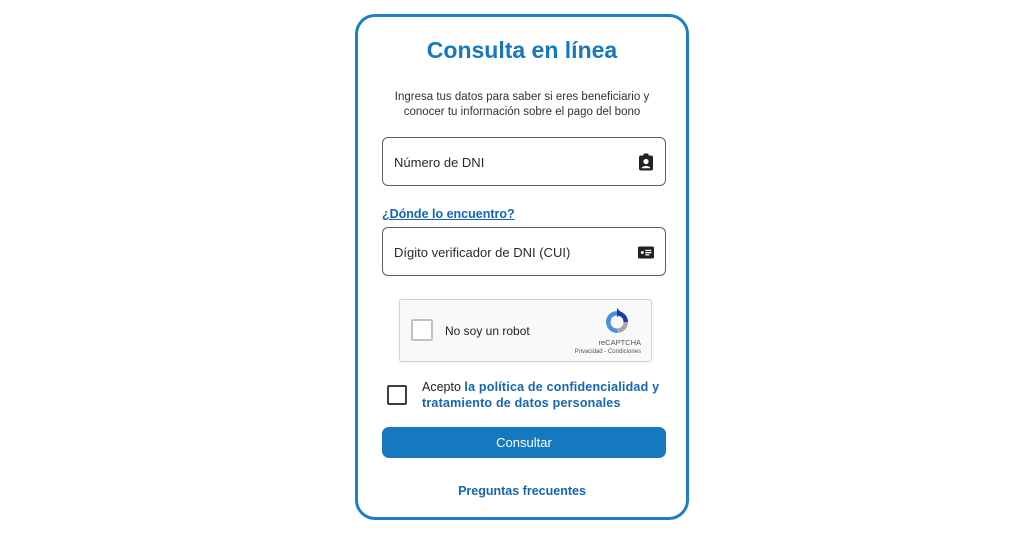  I want to click on recaptcha-terms-link: Privacidad - Condiciones, so click(608, 352).